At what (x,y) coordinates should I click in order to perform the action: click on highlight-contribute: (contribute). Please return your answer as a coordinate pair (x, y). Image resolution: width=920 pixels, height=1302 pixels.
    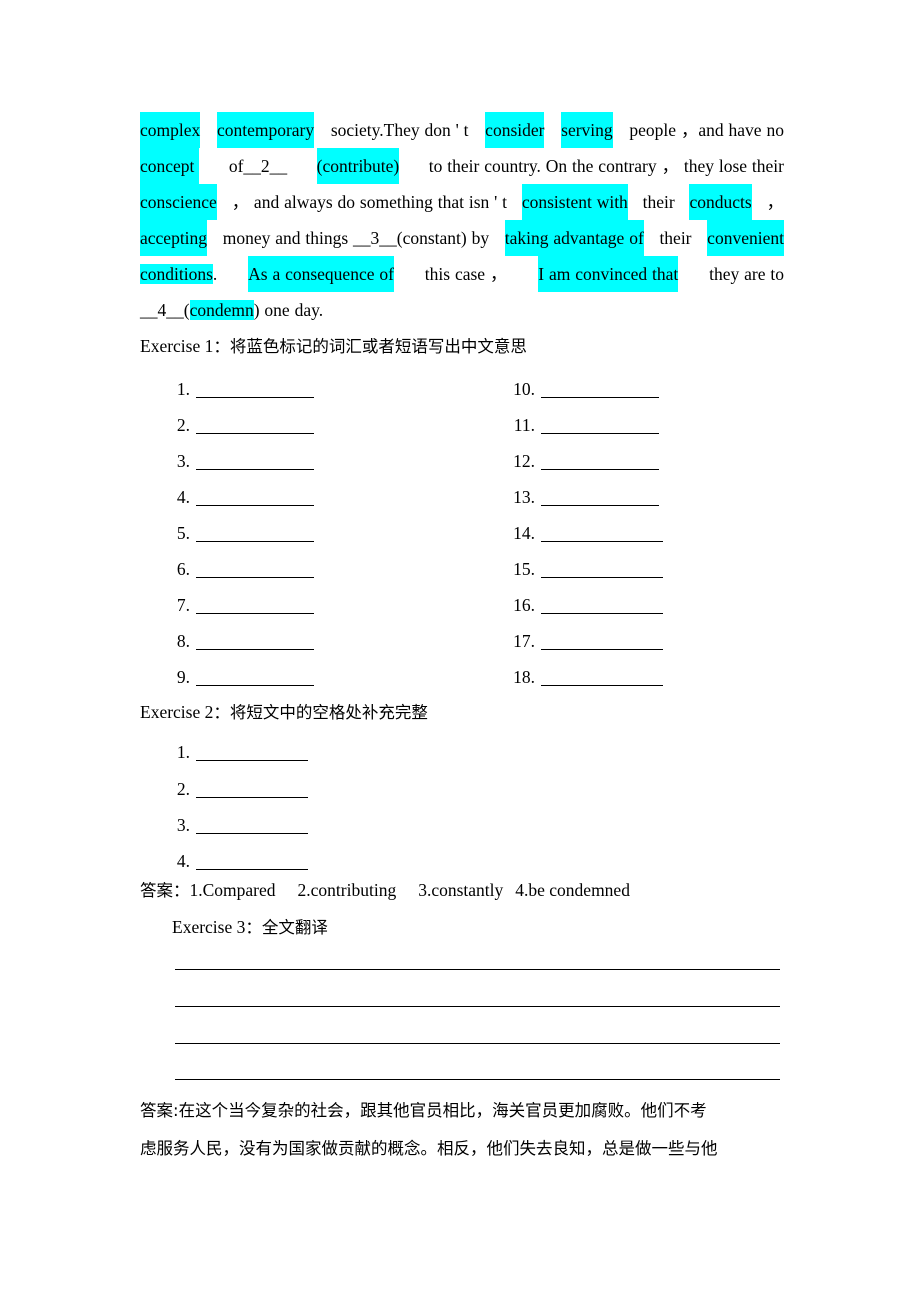
    Looking at the image, I should click on (358, 166).